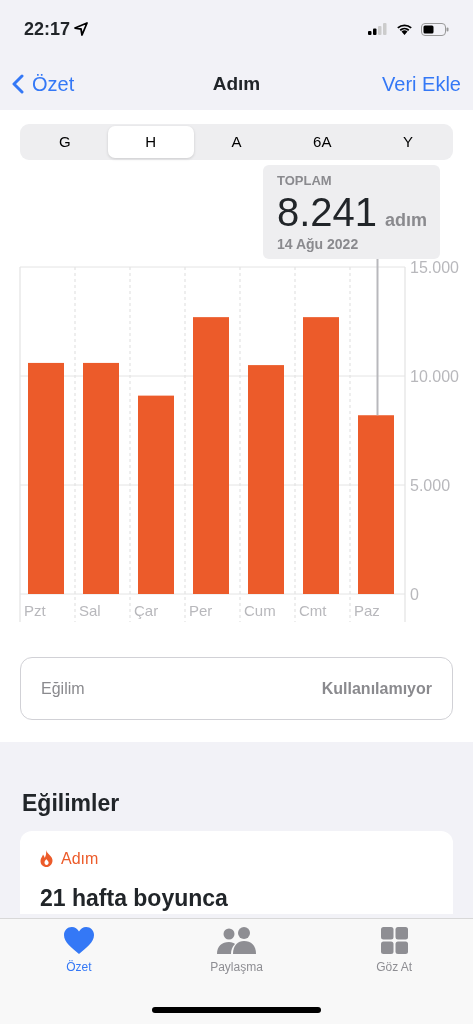 The height and width of the screenshot is (1024, 473). What do you see at coordinates (421, 84) in the screenshot?
I see `add-data-button: Veri Ekle` at bounding box center [421, 84].